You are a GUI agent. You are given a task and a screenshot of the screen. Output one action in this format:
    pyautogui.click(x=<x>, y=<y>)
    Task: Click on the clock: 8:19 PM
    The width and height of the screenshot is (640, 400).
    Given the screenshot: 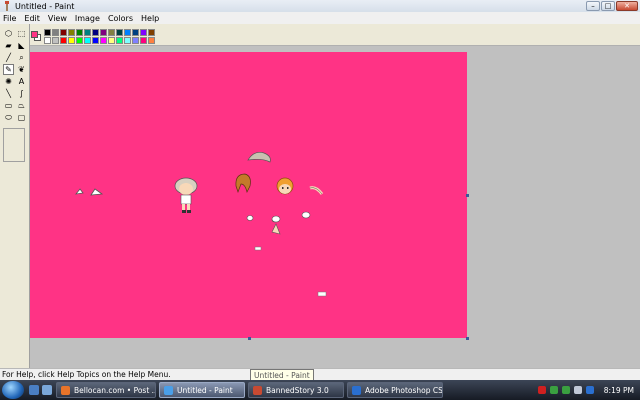 What is the action you would take?
    pyautogui.click(x=619, y=390)
    